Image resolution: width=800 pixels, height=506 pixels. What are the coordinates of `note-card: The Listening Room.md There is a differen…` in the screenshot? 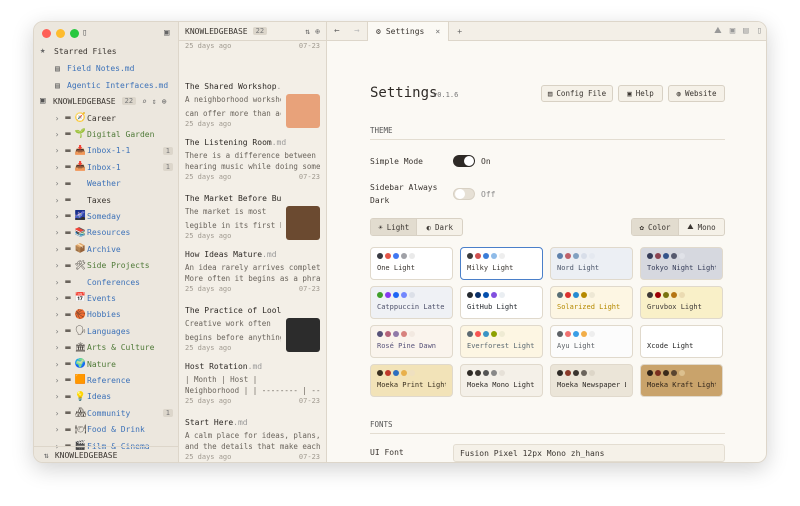 It's located at (252, 159).